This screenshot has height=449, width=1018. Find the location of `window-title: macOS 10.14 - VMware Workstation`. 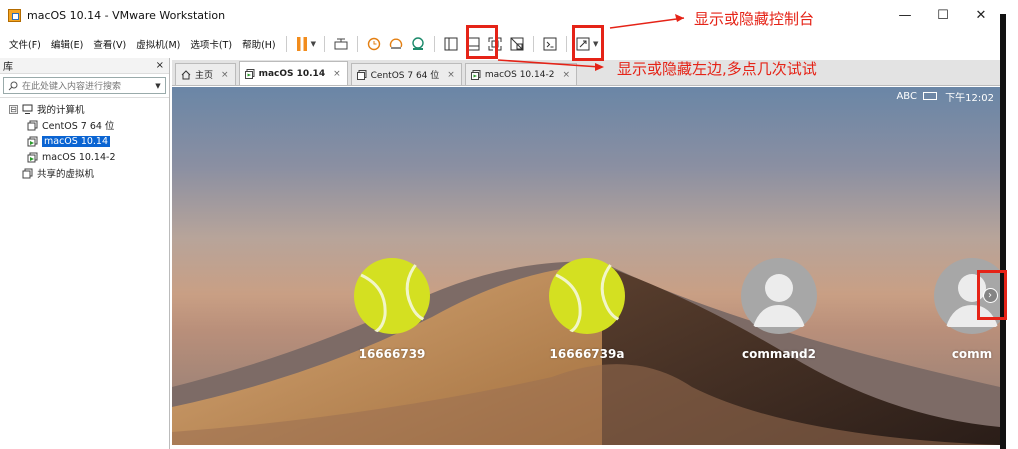

window-title: macOS 10.14 - VMware Workstation is located at coordinates (126, 15).